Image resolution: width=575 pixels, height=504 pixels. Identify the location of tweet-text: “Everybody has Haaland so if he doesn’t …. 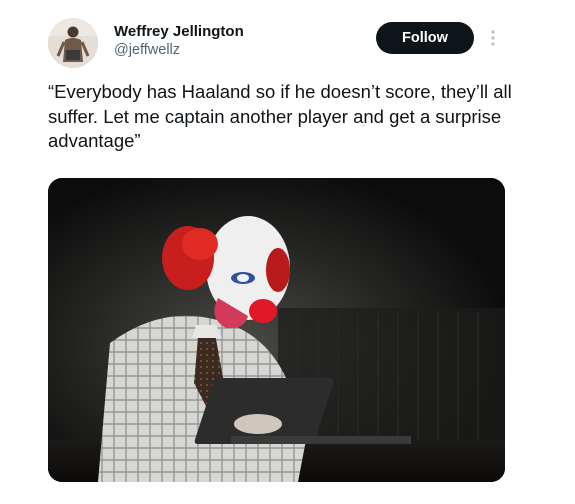
(280, 116).